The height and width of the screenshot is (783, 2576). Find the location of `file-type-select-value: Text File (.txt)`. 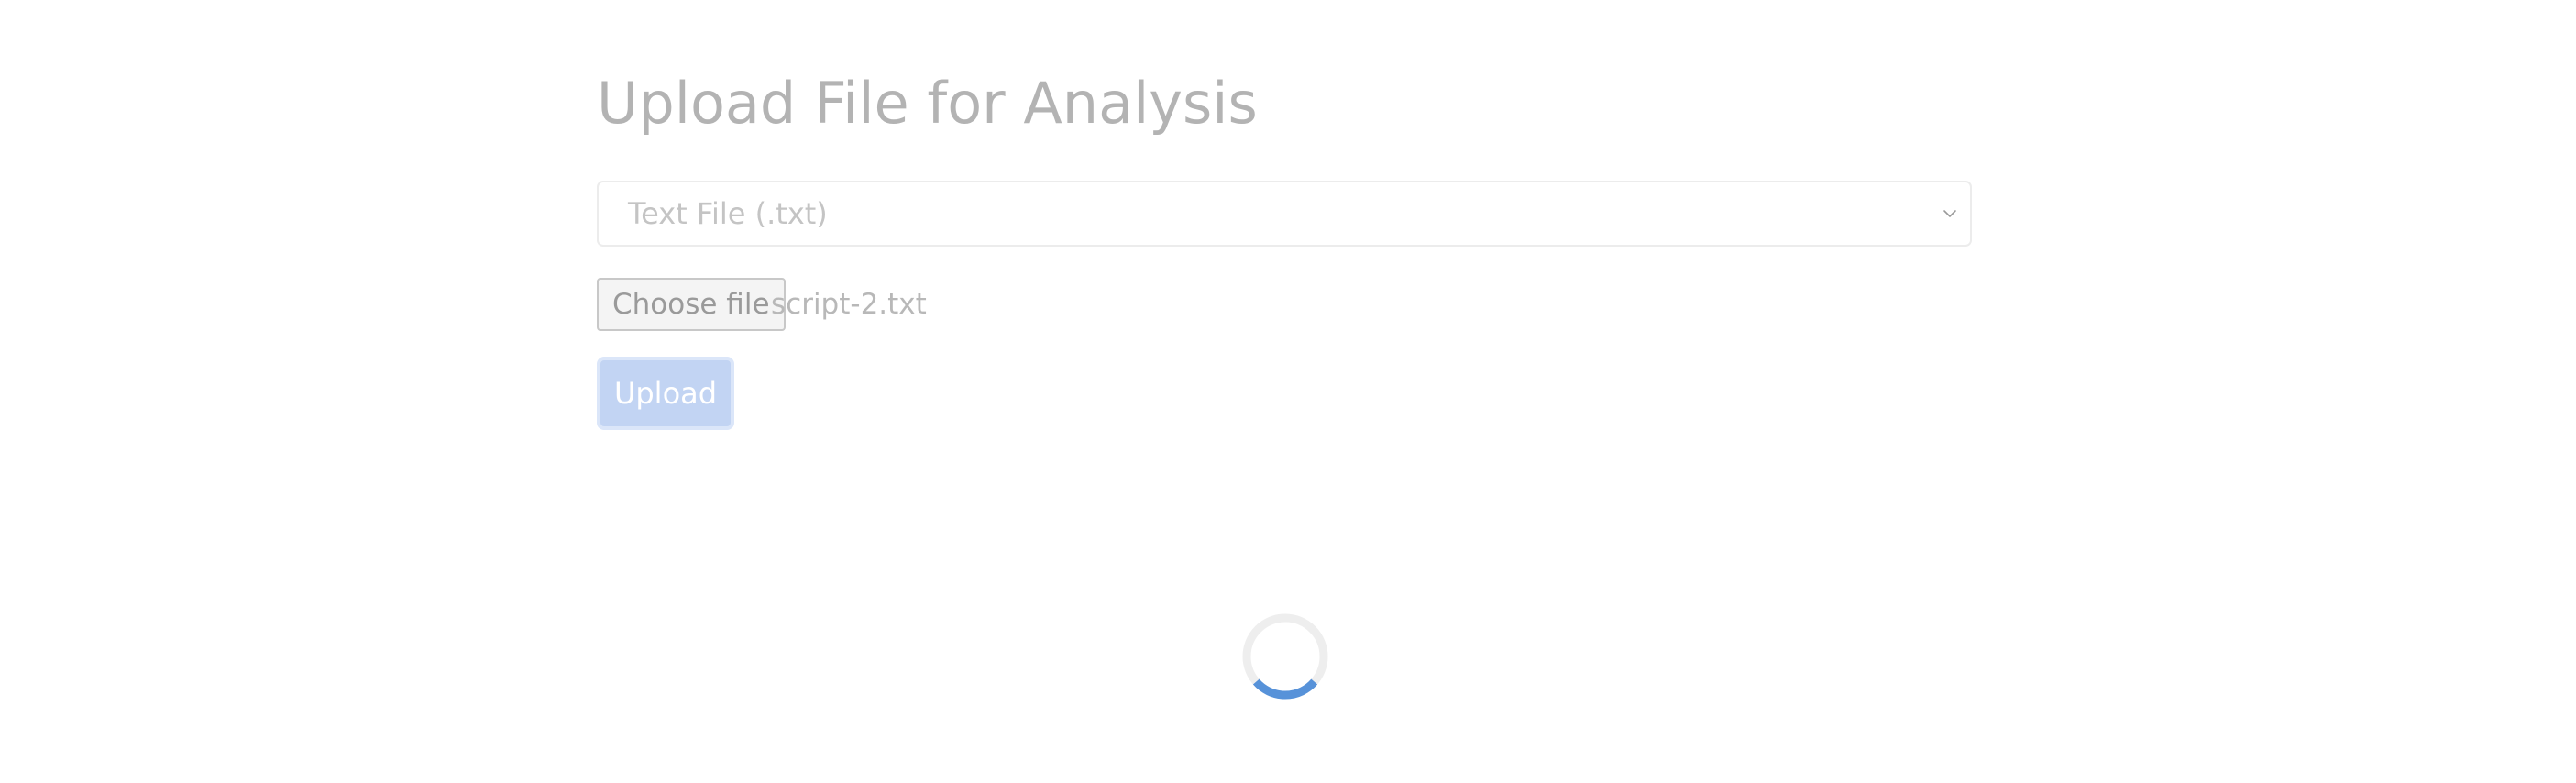

file-type-select-value: Text File (.txt) is located at coordinates (728, 213).